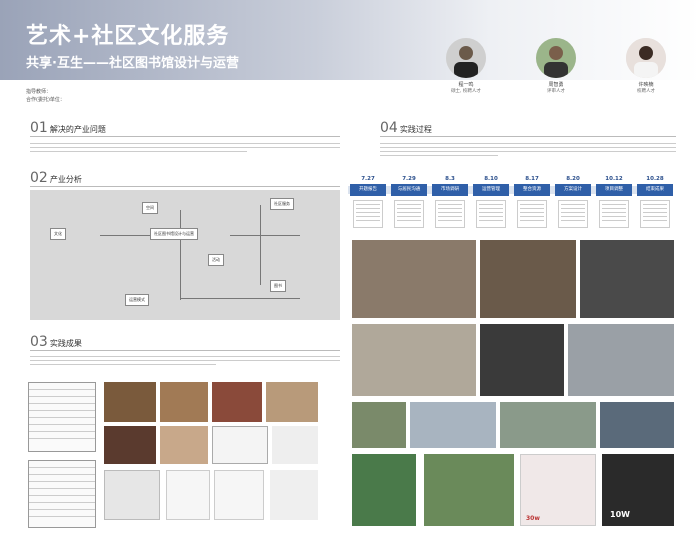 The height and width of the screenshot is (560, 700). What do you see at coordinates (533, 518) in the screenshot?
I see `metric-badge: 30w` at bounding box center [533, 518].